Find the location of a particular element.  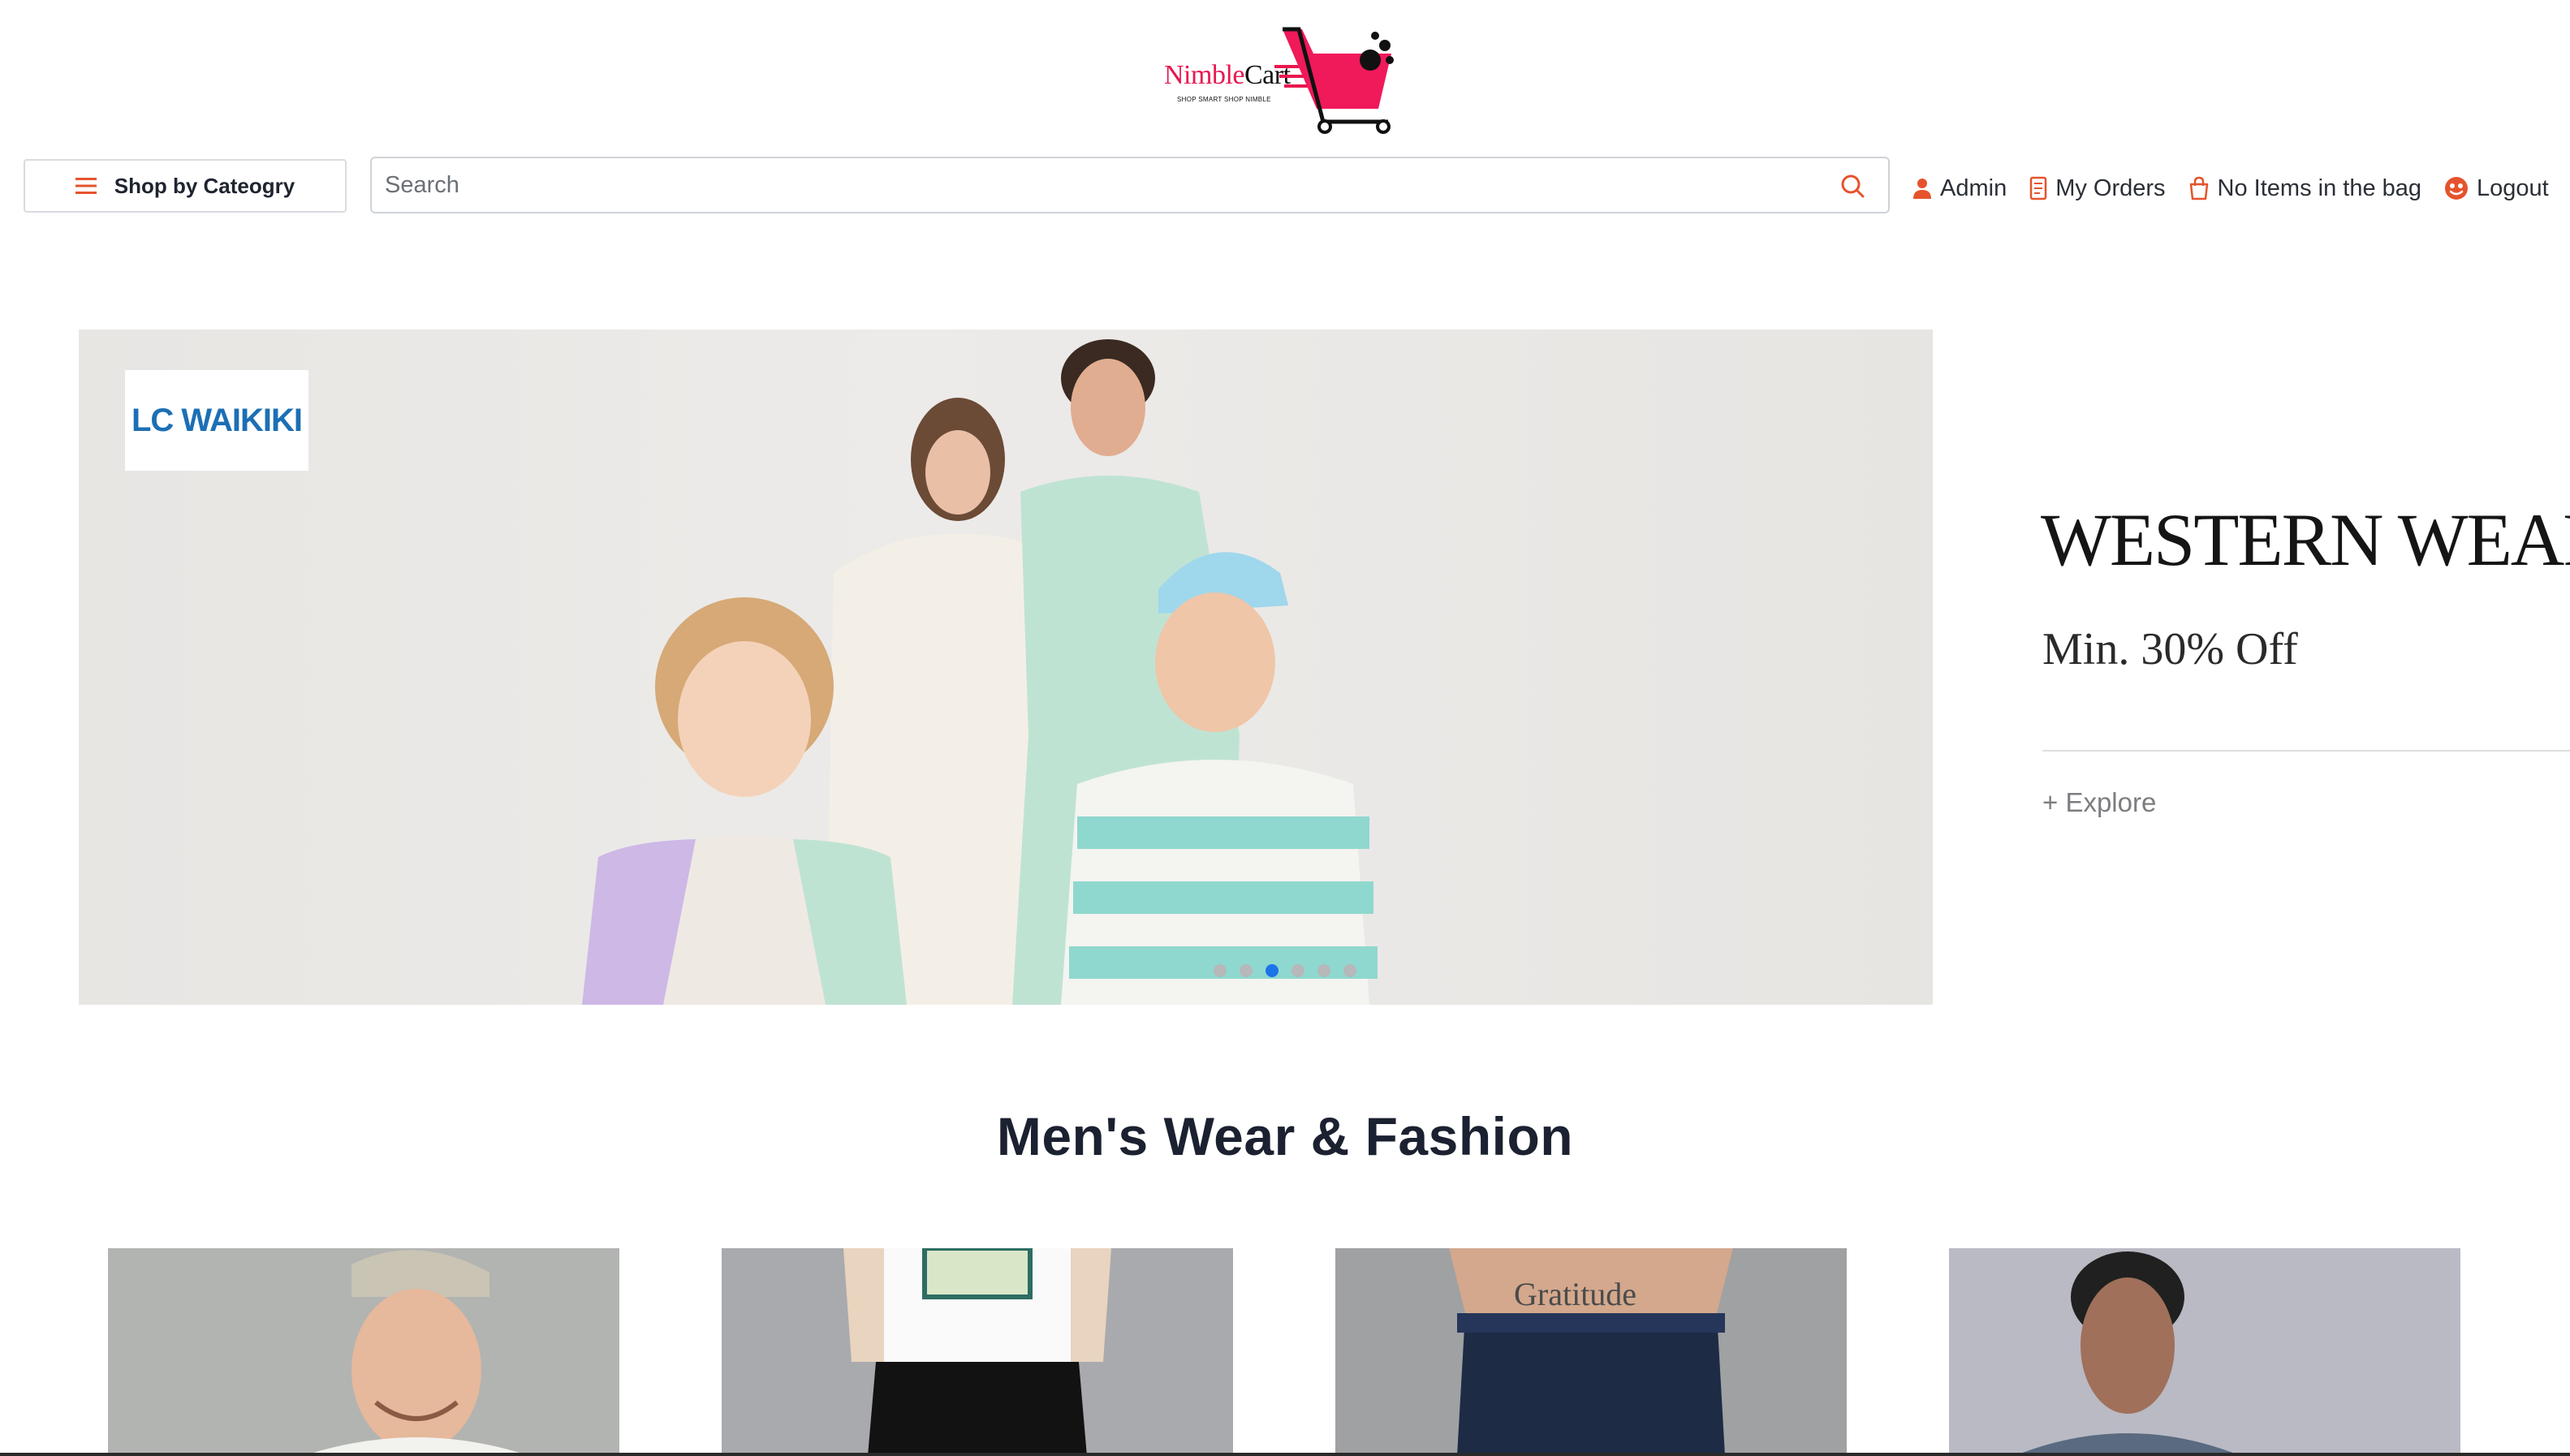

logout-smiley-icon is located at coordinates (2457, 189).